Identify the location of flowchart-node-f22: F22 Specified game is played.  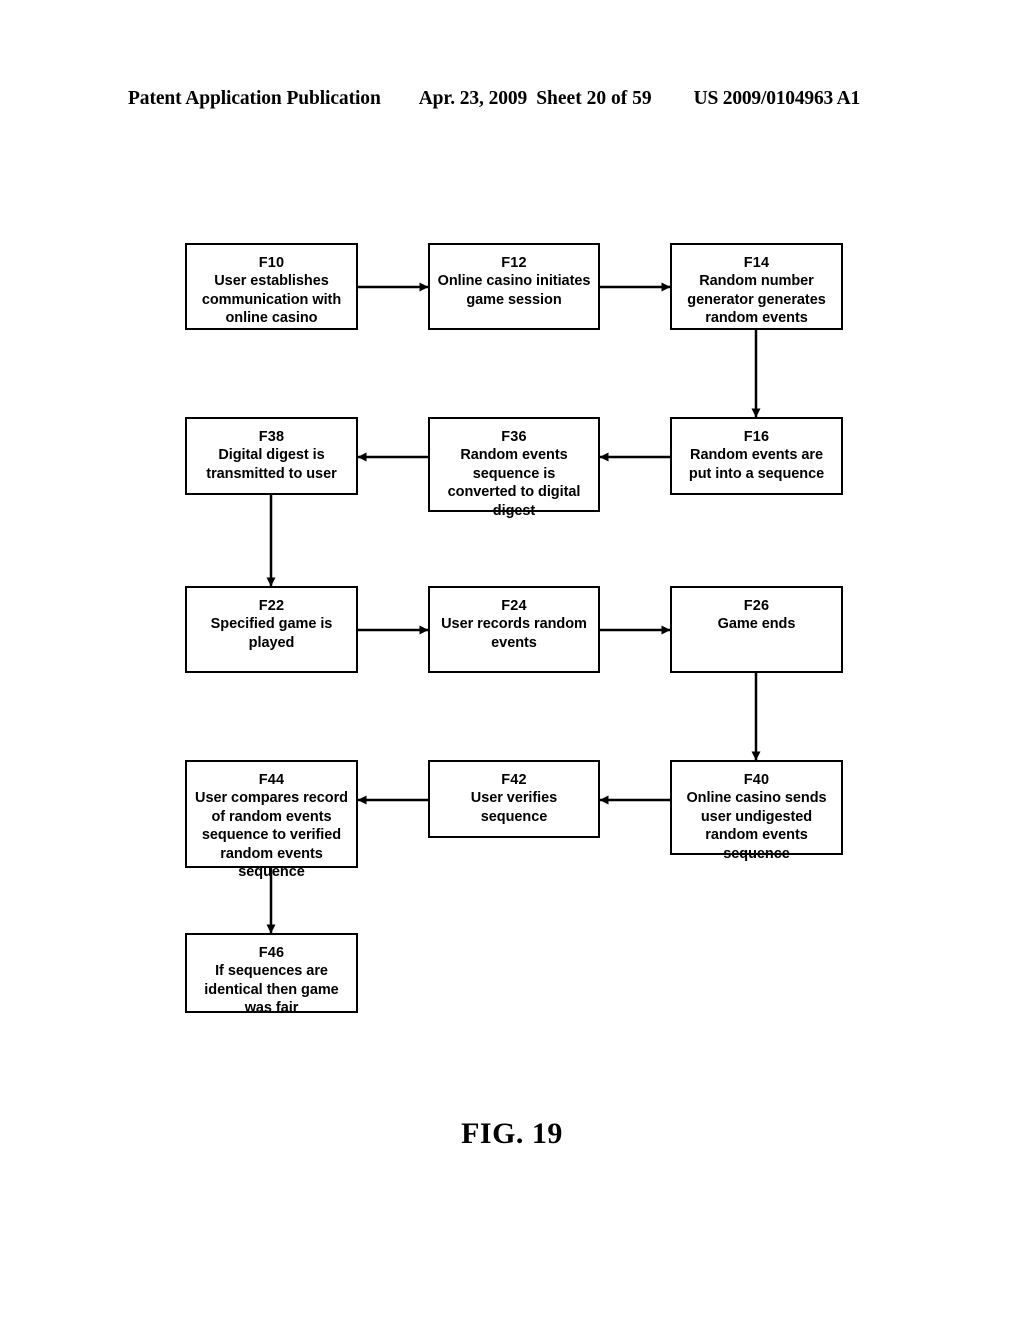
(271, 629).